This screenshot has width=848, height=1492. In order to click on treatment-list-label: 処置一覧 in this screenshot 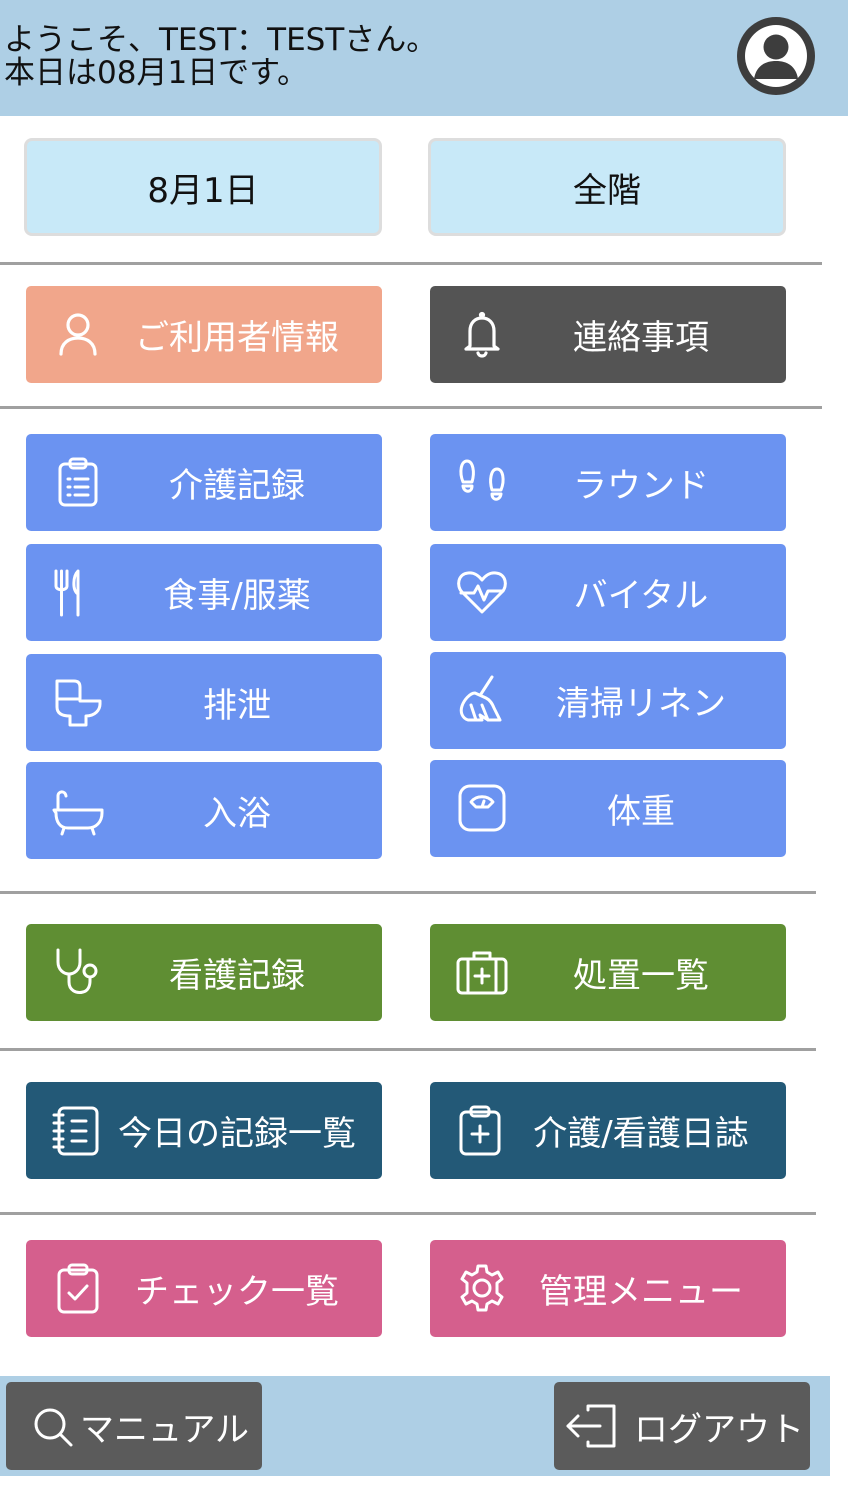, I will do `click(641, 976)`.